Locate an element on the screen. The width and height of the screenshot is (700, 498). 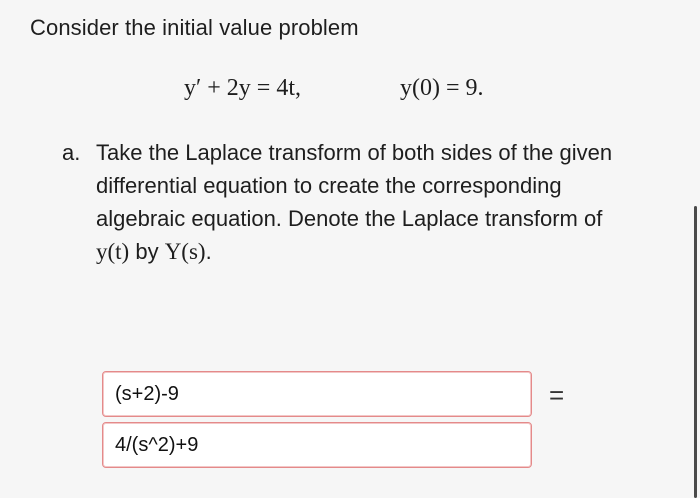
initial-condition: y(0) = 9. is located at coordinates (442, 88).